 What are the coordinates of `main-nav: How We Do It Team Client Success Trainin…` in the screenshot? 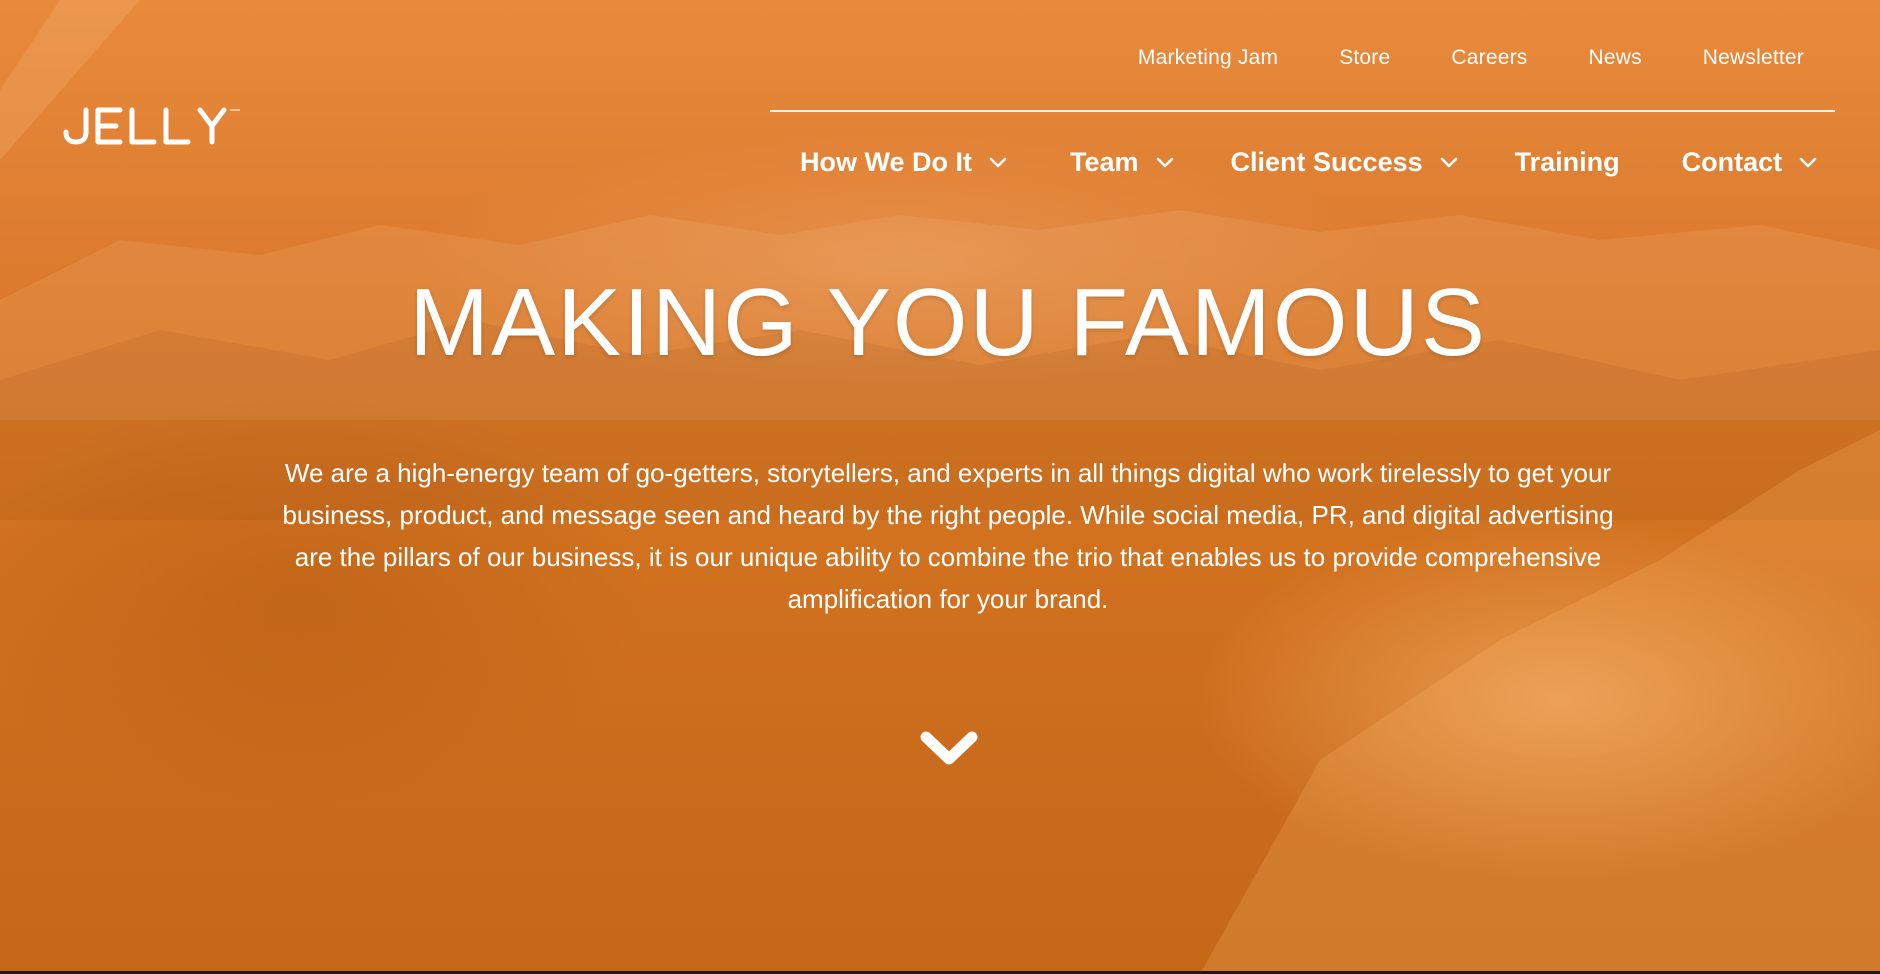 It's located at (1309, 162).